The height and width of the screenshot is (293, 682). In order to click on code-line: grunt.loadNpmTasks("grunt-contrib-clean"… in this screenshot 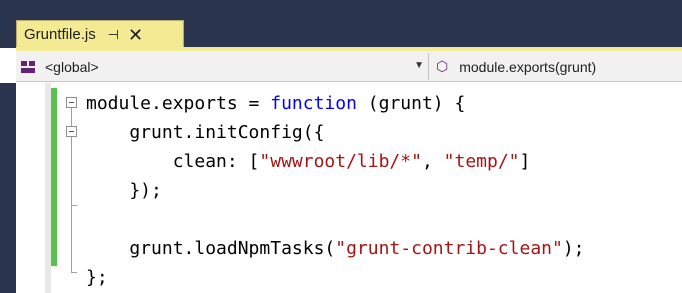, I will do `click(335, 248)`.